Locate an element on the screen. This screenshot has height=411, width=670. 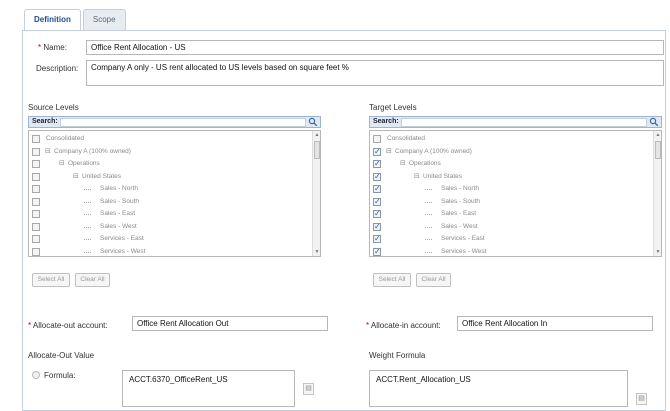
target-clear-all-button: Clear All is located at coordinates (433, 280).